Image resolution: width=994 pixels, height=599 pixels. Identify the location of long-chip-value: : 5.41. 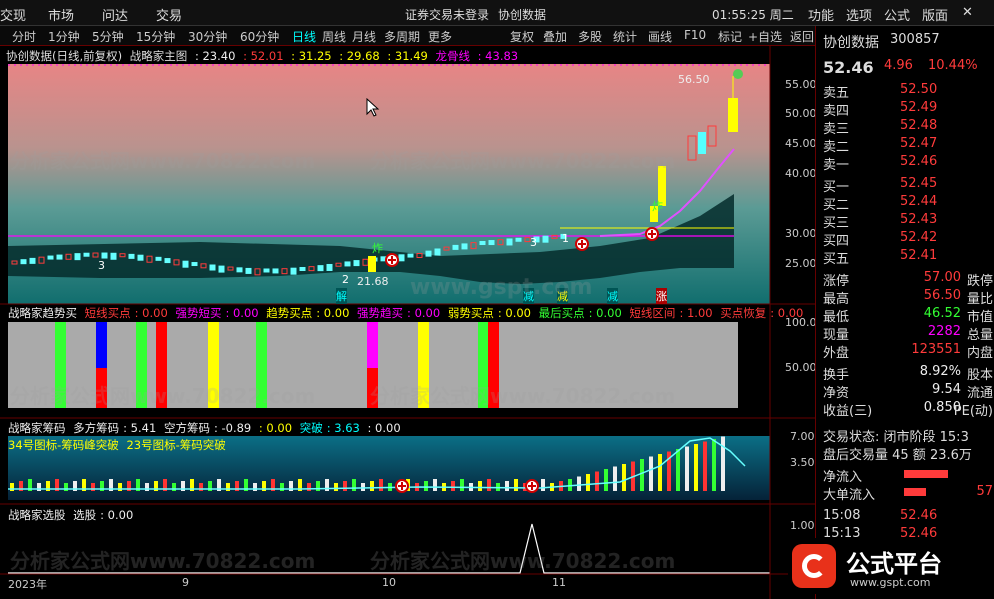
(140, 428).